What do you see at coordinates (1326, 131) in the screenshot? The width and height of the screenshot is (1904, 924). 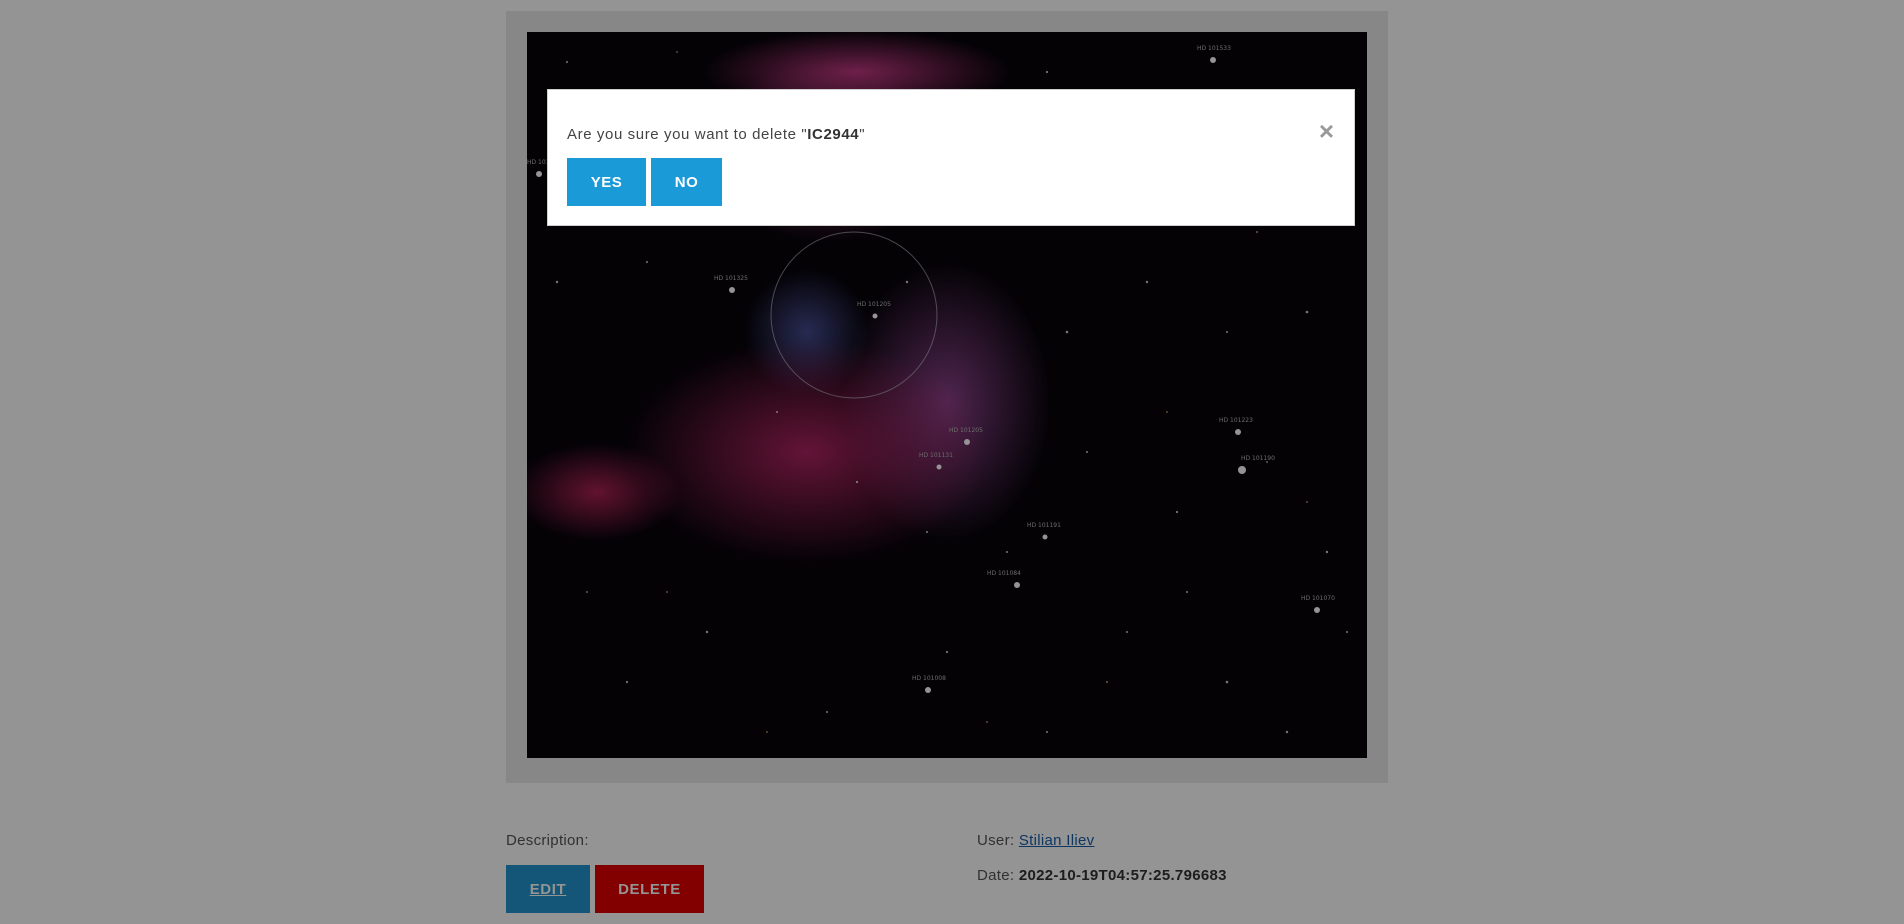 I see `close-icon: ×` at bounding box center [1326, 131].